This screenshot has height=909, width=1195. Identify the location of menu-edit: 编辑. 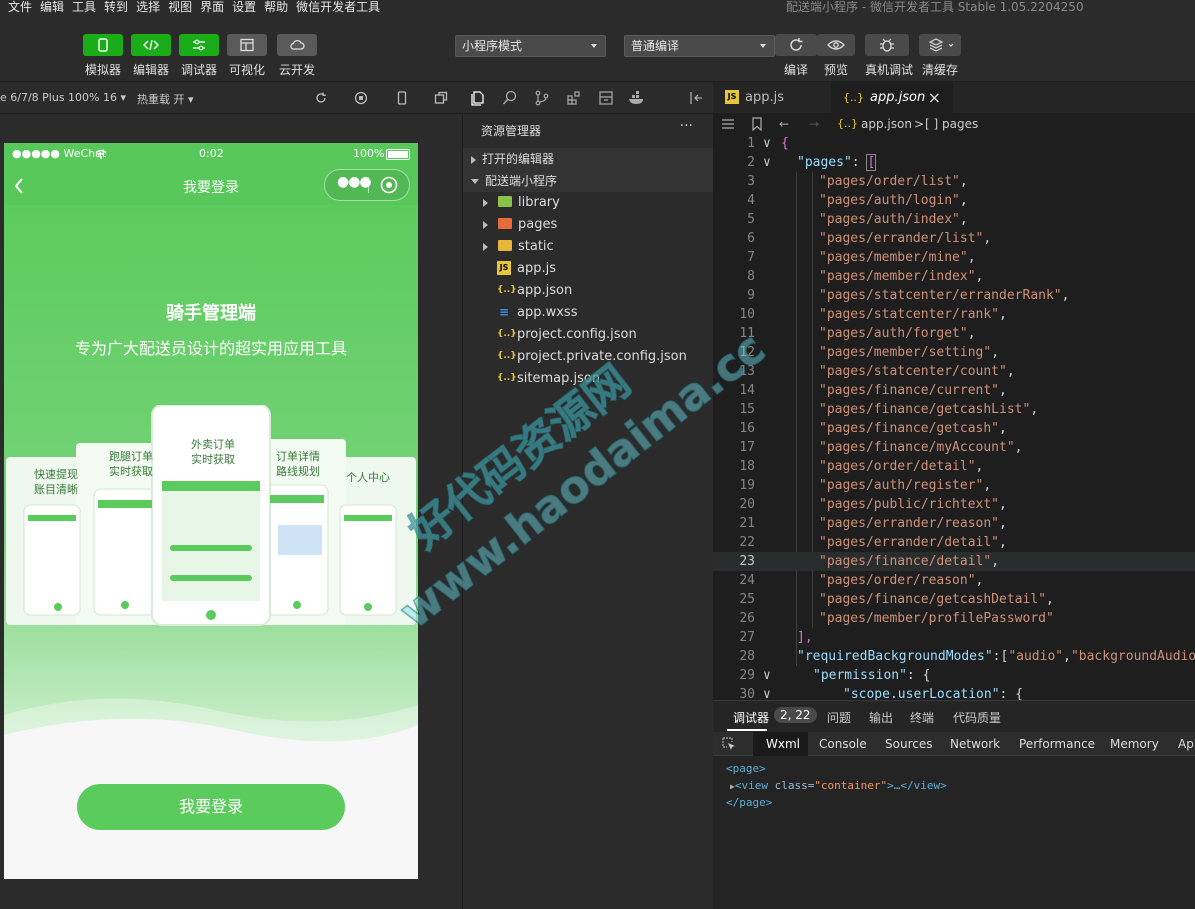
(52, 7).